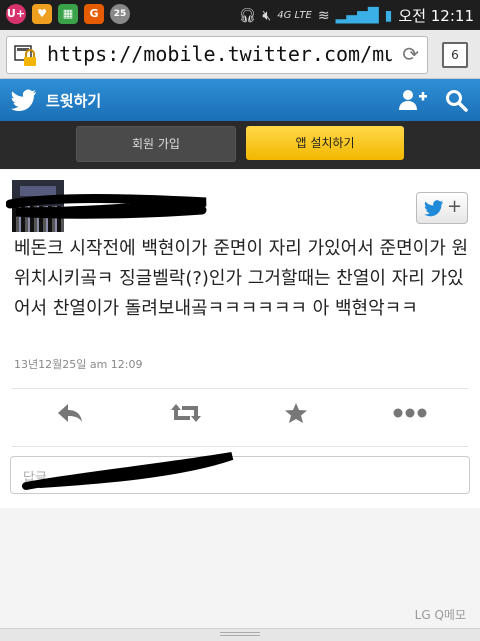  I want to click on clock: 오전 12:11, so click(436, 16).